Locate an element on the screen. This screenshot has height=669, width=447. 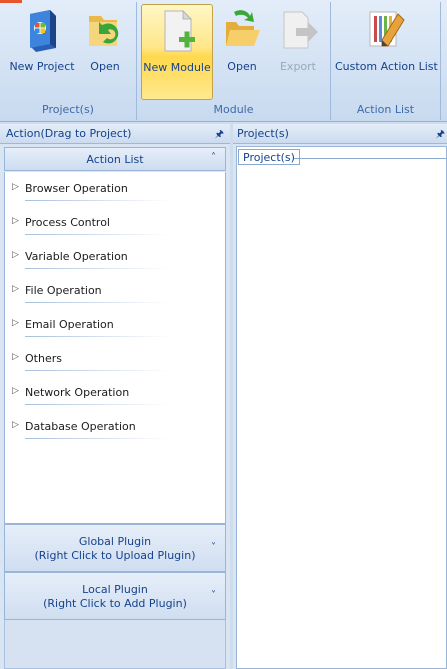
local-plugin-hint: (Right Click to Add Plugin) is located at coordinates (115, 603).